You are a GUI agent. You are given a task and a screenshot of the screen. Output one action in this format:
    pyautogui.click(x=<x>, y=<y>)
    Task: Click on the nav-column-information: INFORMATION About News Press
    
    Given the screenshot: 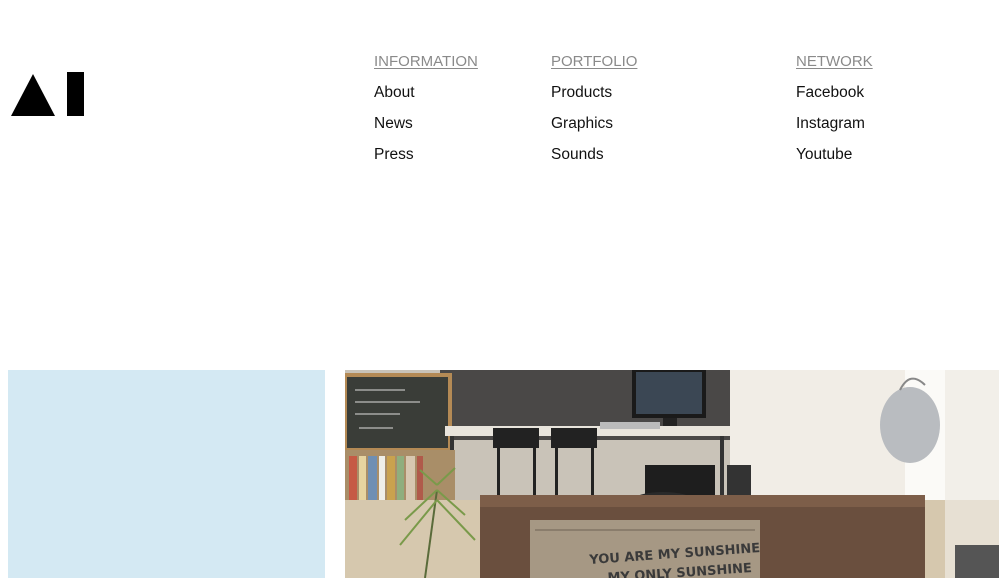 What is the action you would take?
    pyautogui.click(x=426, y=114)
    